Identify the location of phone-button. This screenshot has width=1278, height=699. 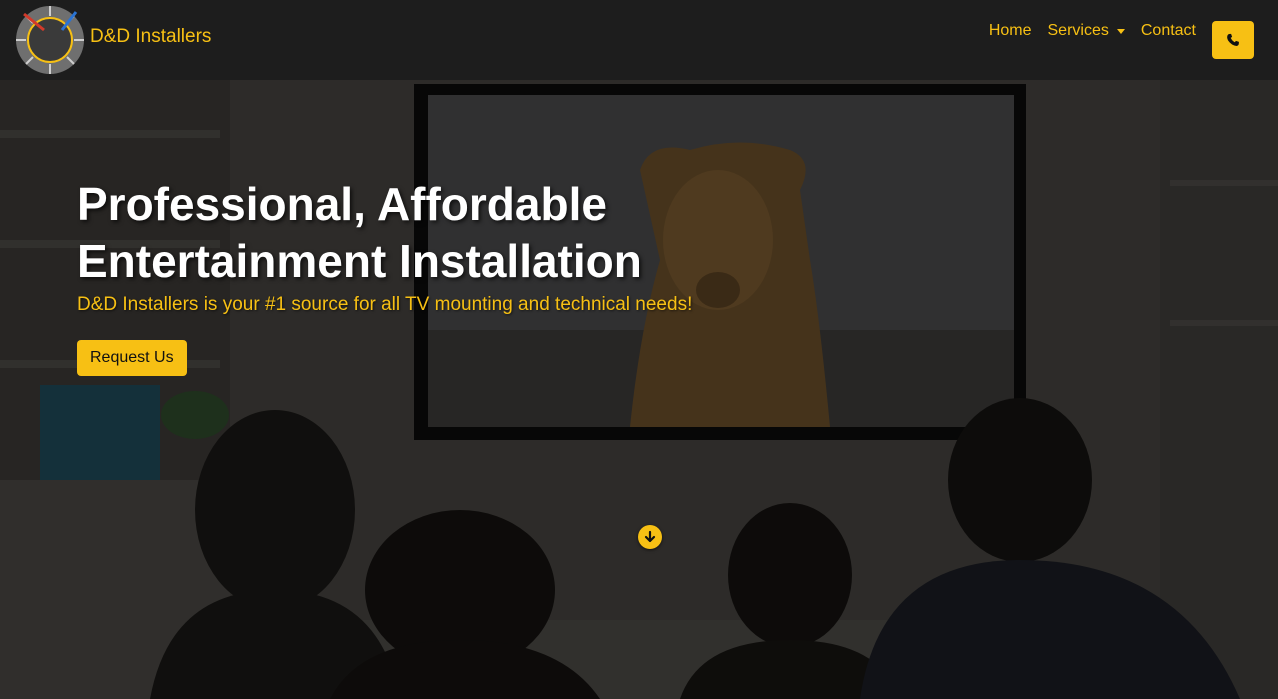
(1233, 40).